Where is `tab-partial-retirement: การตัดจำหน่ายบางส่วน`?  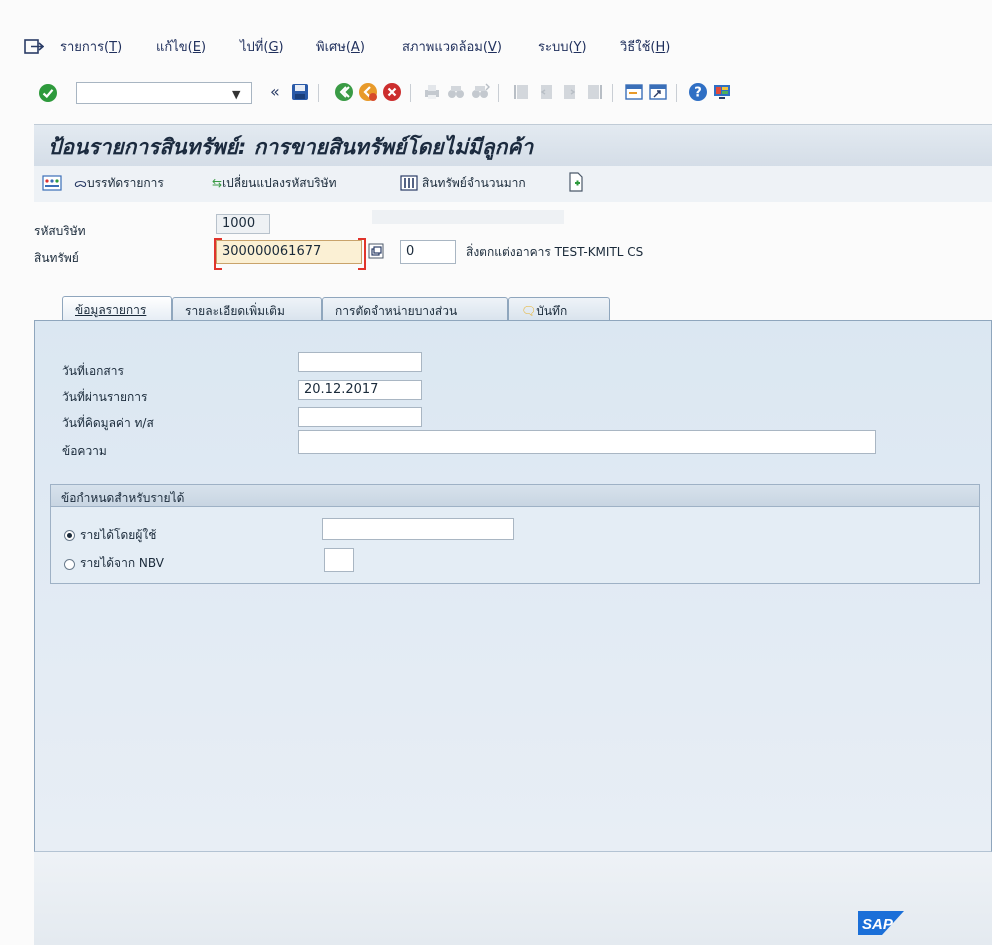 tab-partial-retirement: การตัดจำหน่ายบางส่วน is located at coordinates (415, 309).